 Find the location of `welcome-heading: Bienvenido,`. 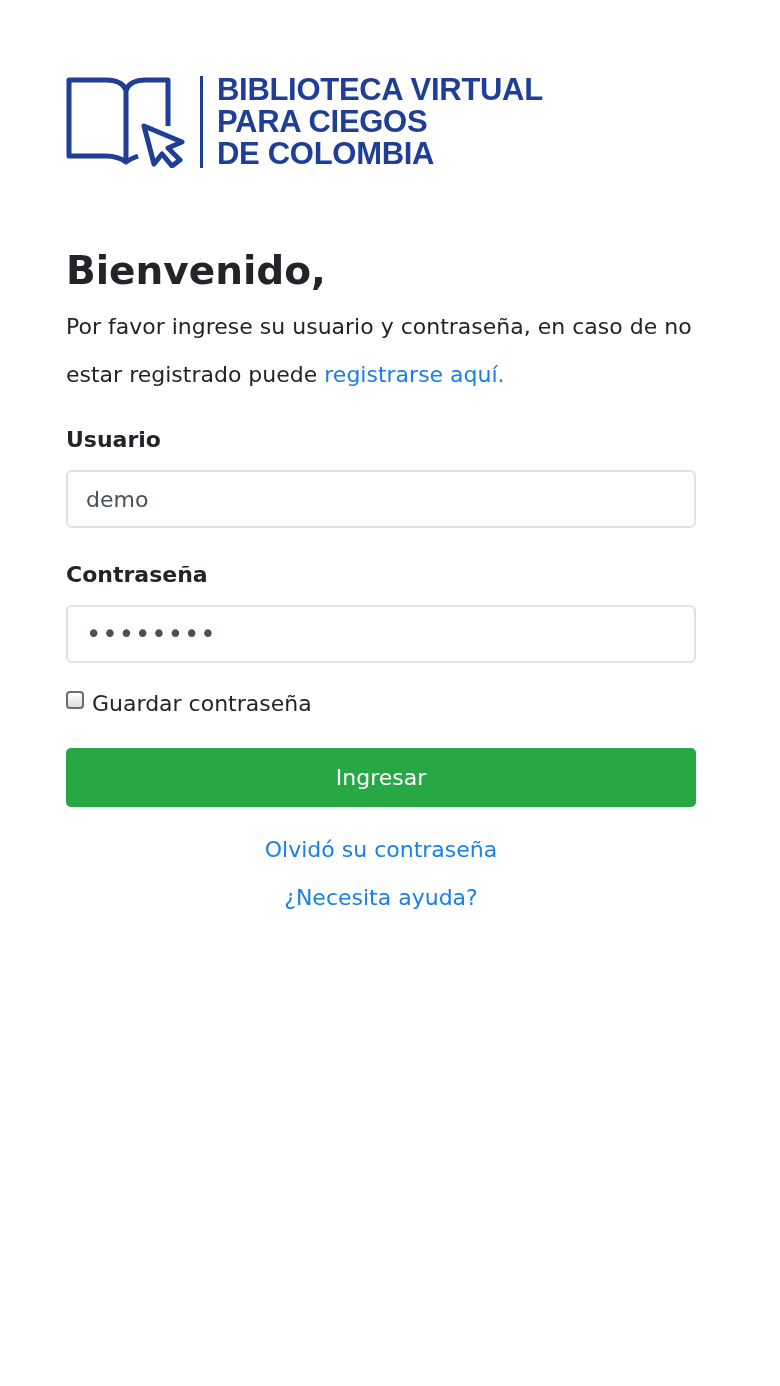

welcome-heading: Bienvenido, is located at coordinates (196, 270).